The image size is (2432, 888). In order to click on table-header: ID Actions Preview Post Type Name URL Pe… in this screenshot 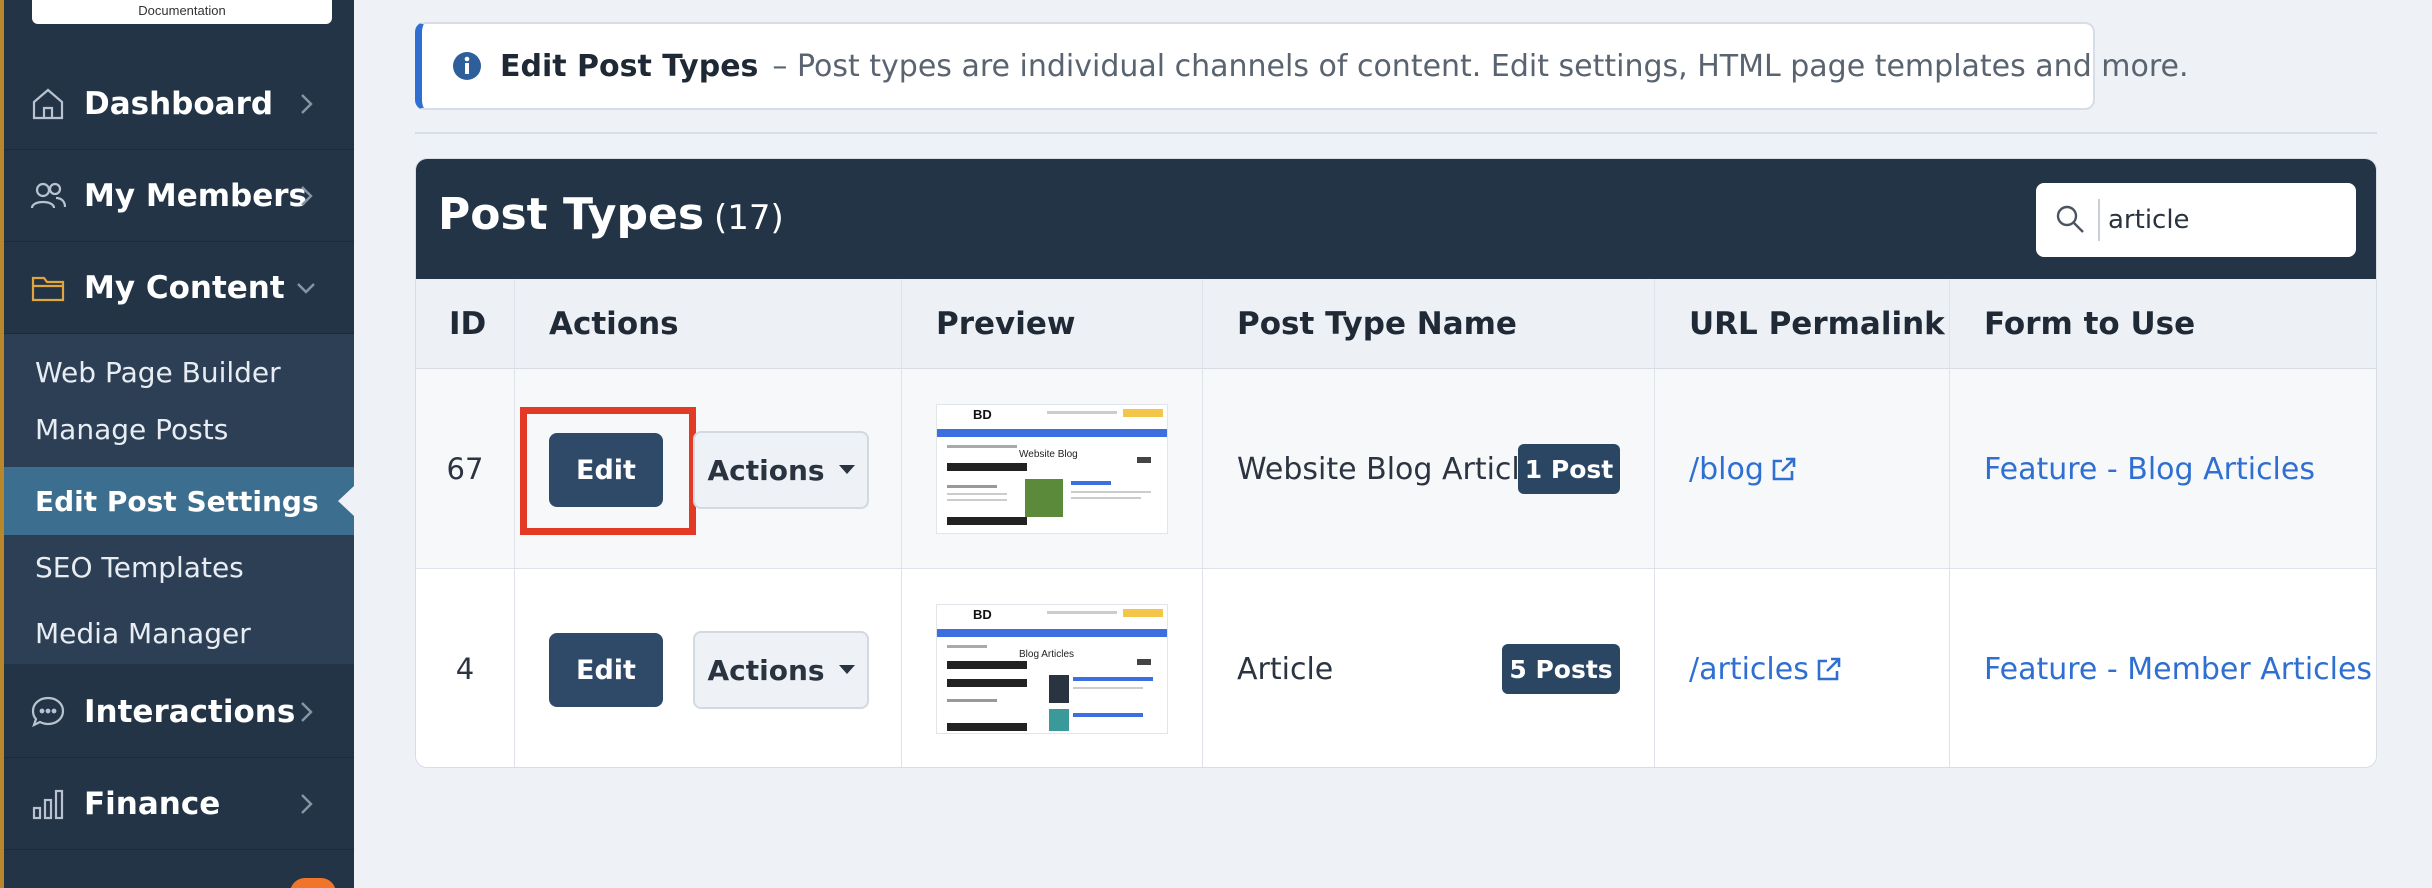, I will do `click(1396, 324)`.